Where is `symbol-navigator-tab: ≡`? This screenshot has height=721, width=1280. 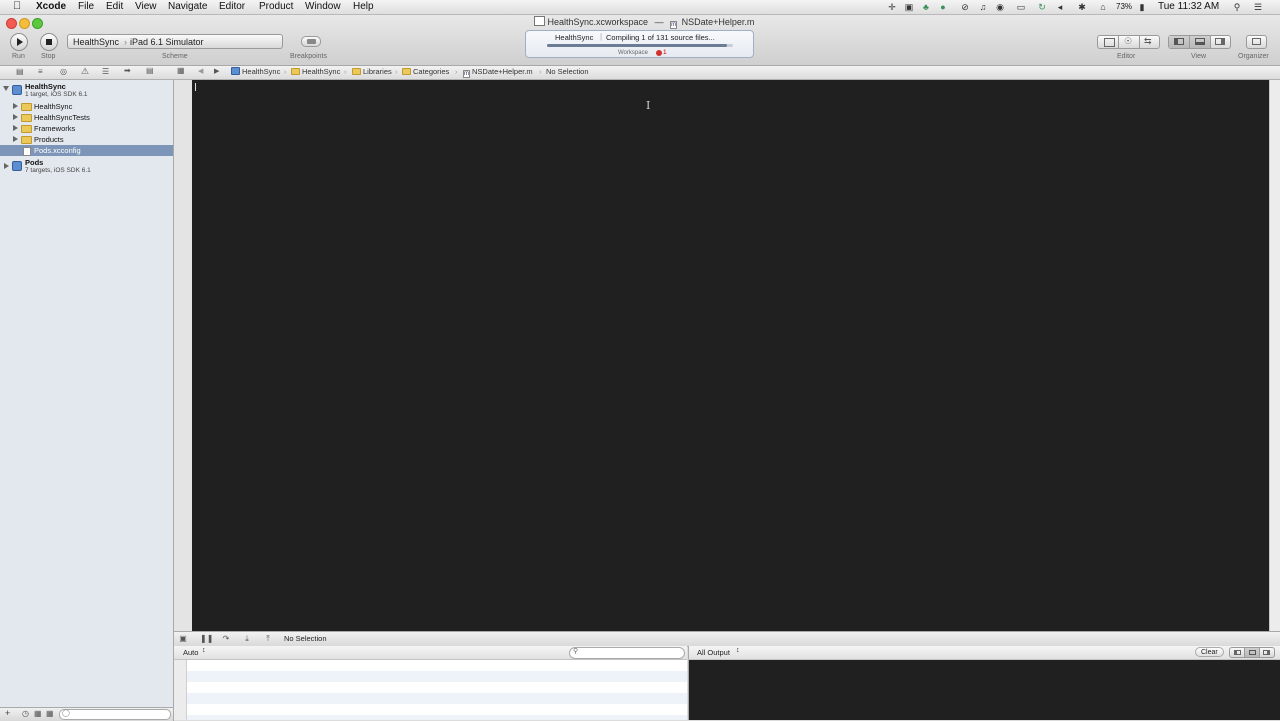 symbol-navigator-tab: ≡ is located at coordinates (40, 71).